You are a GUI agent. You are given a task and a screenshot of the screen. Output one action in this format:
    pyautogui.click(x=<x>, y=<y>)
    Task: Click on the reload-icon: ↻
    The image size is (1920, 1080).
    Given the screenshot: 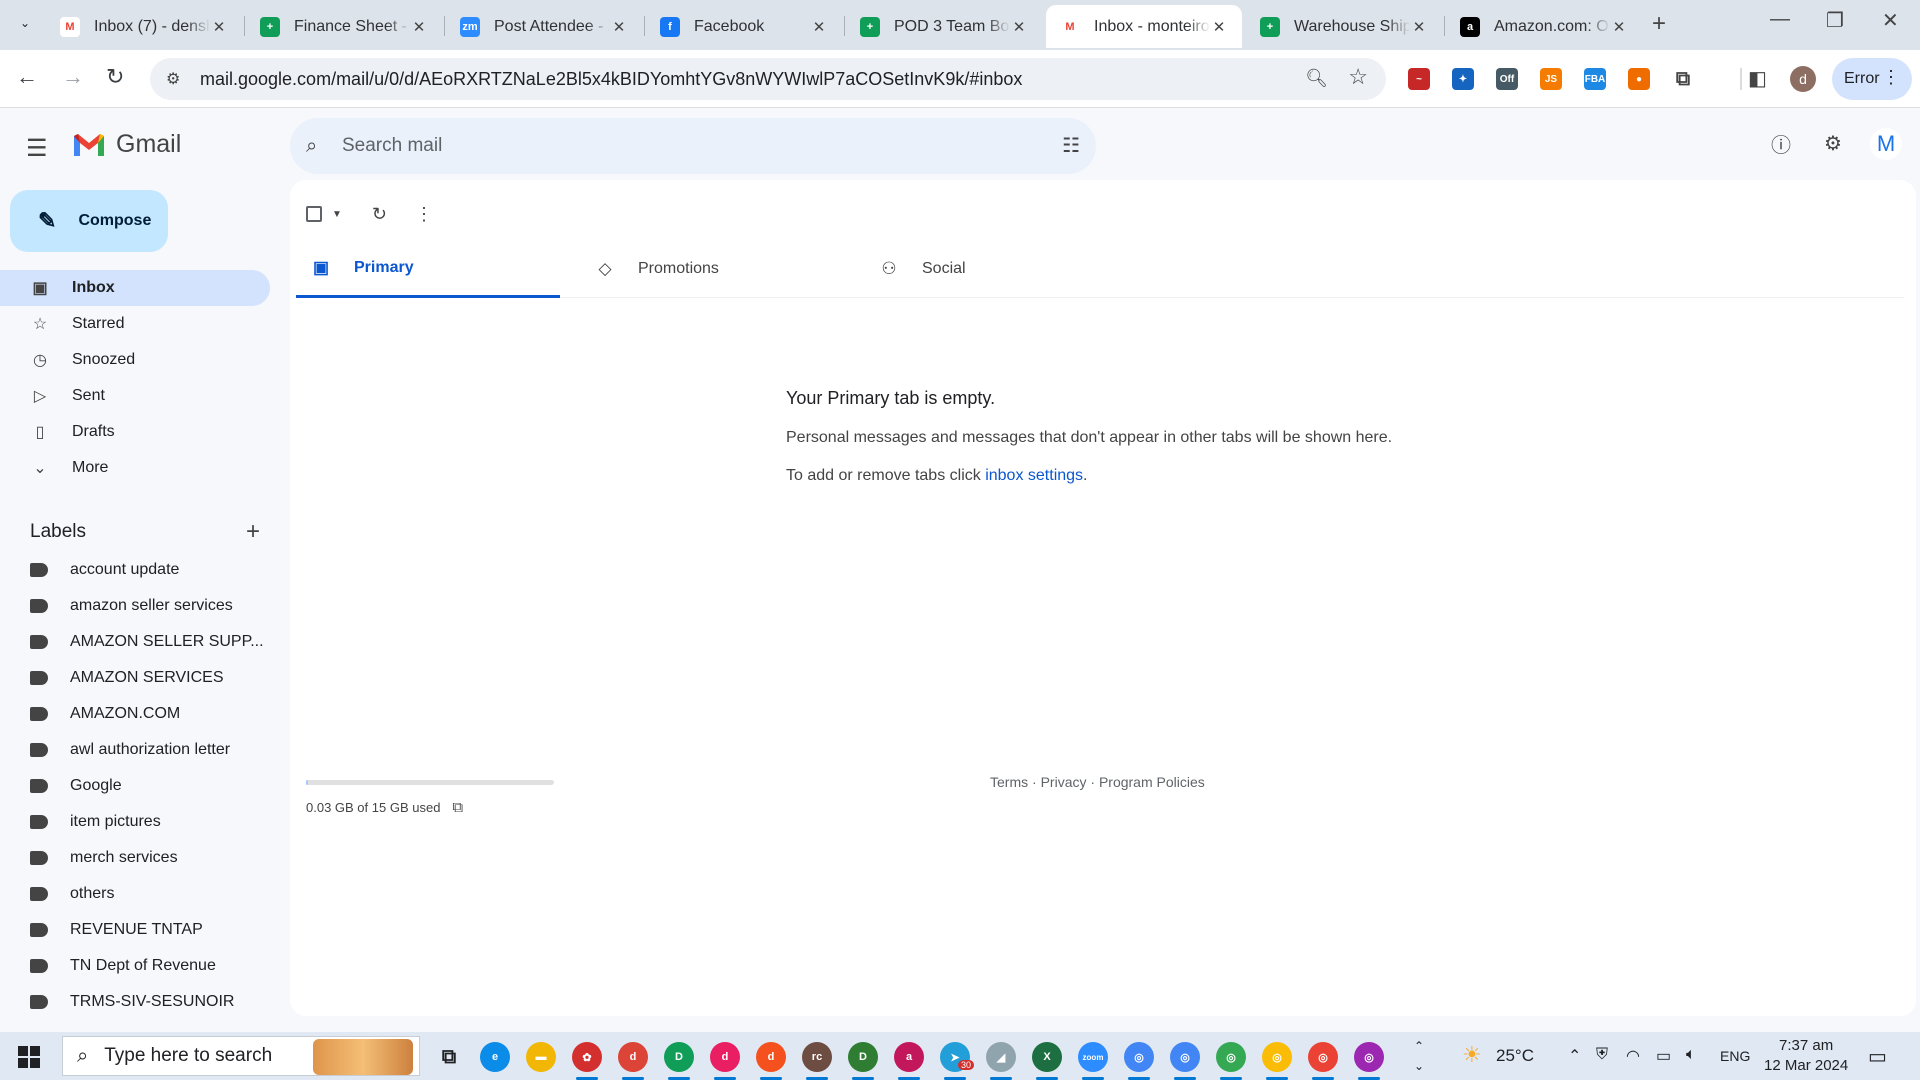 What is the action you would take?
    pyautogui.click(x=115, y=77)
    